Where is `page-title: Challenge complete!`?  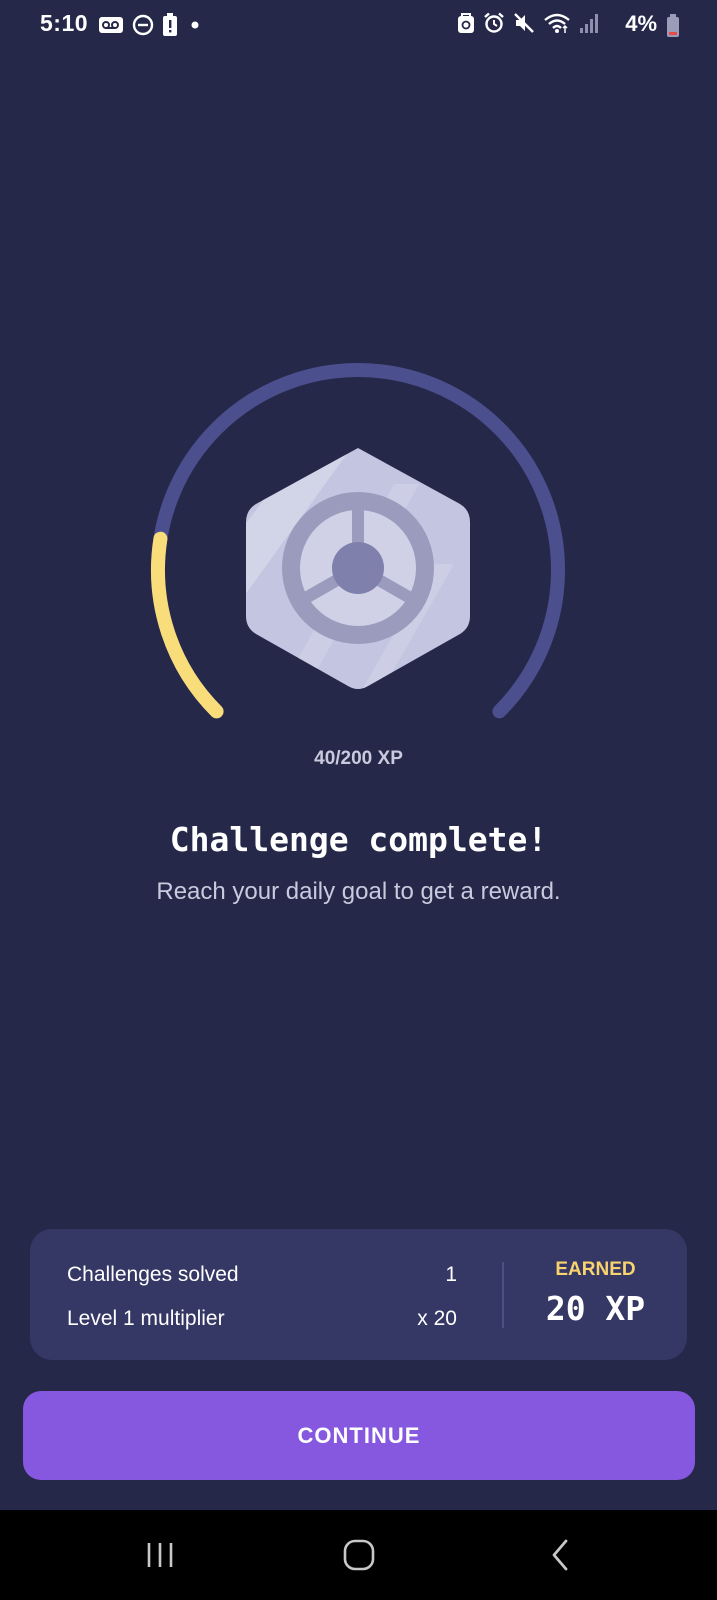
page-title: Challenge complete! is located at coordinates (358, 839).